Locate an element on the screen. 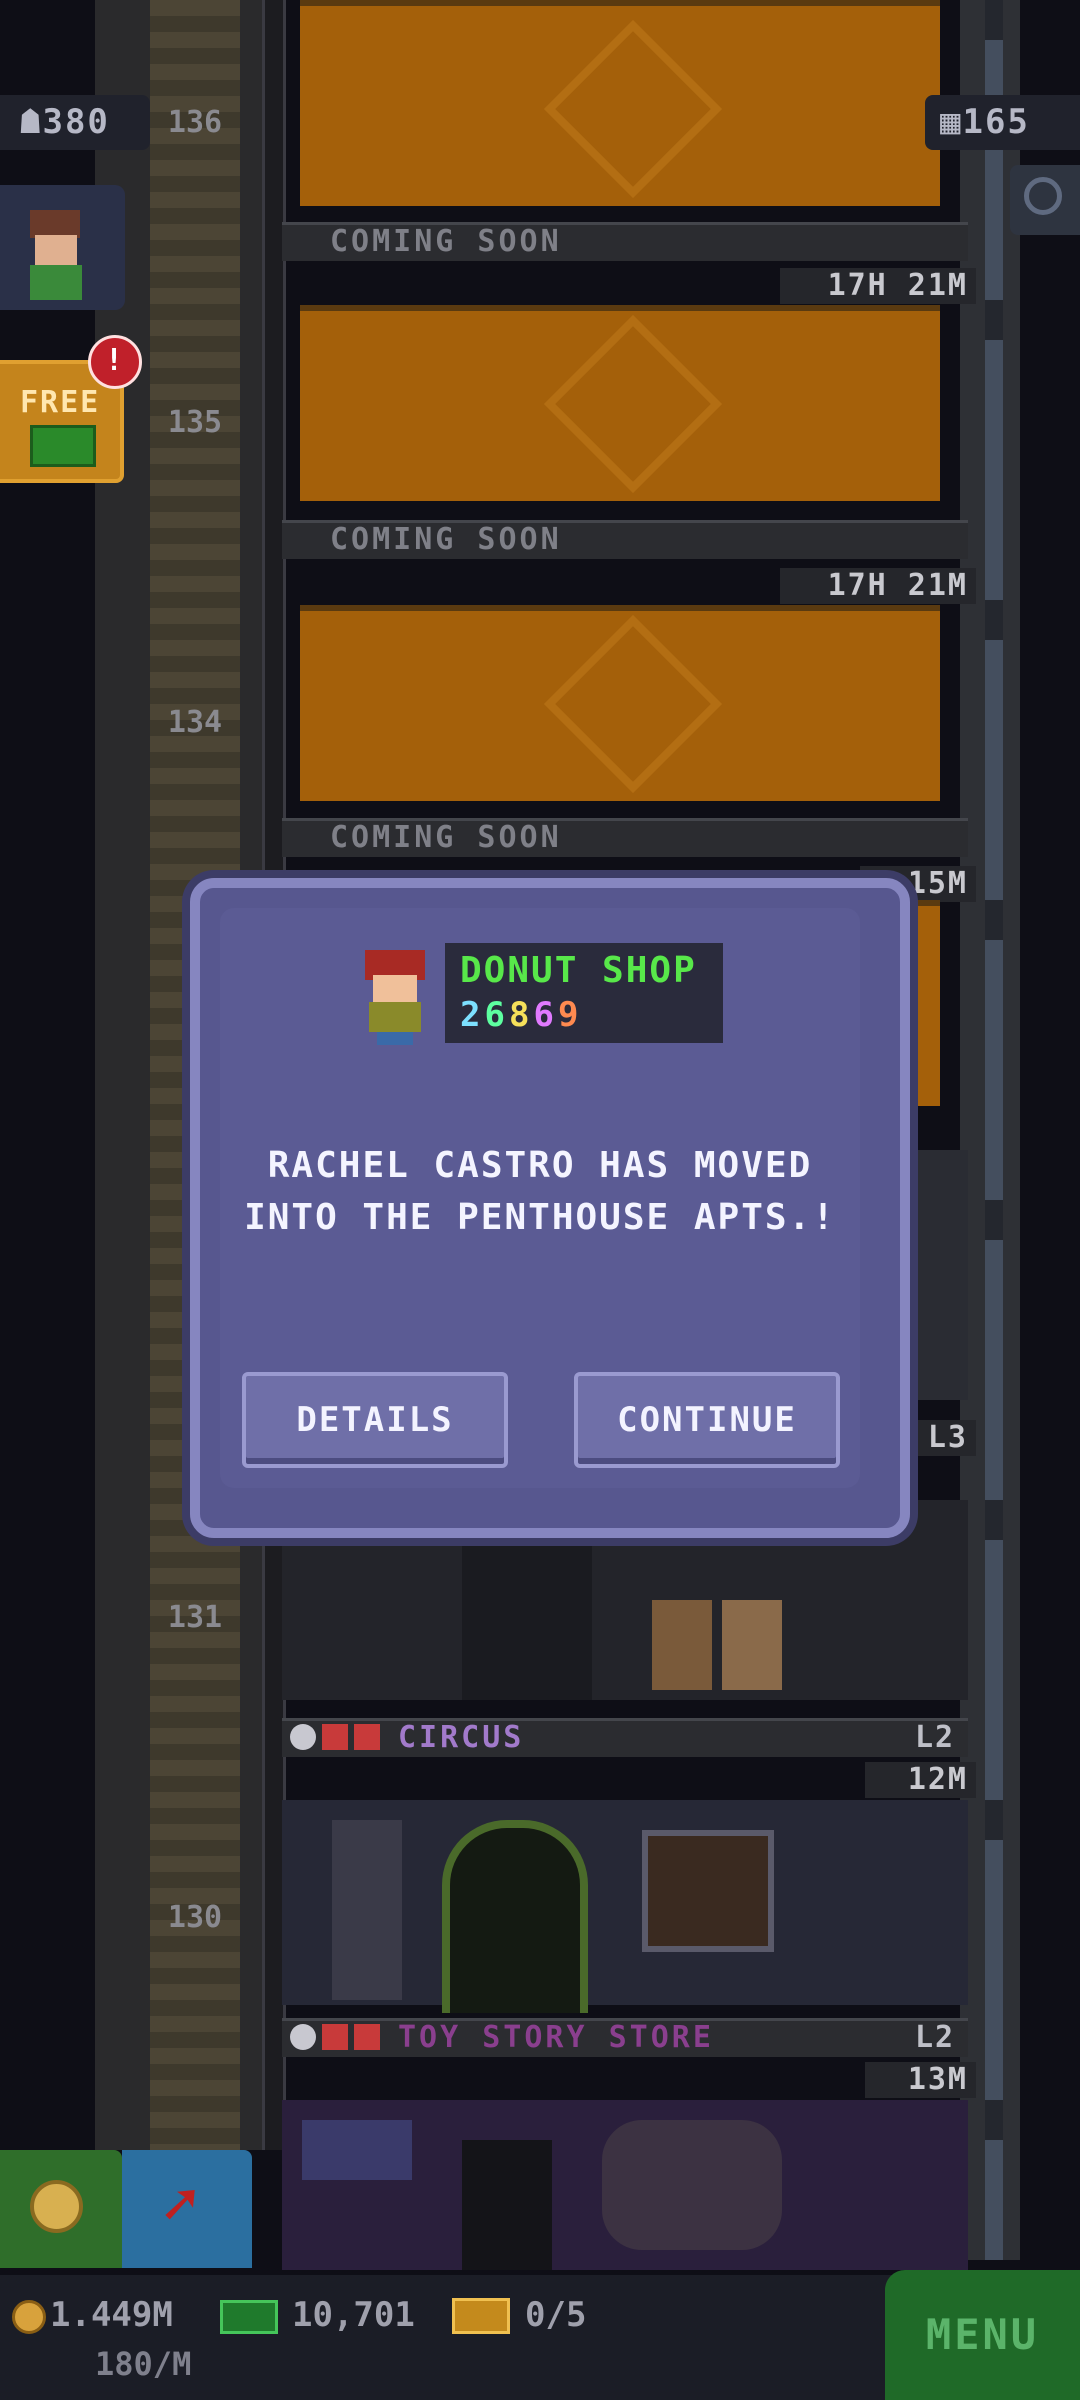  building-icon: ▦ is located at coordinates (951, 122).